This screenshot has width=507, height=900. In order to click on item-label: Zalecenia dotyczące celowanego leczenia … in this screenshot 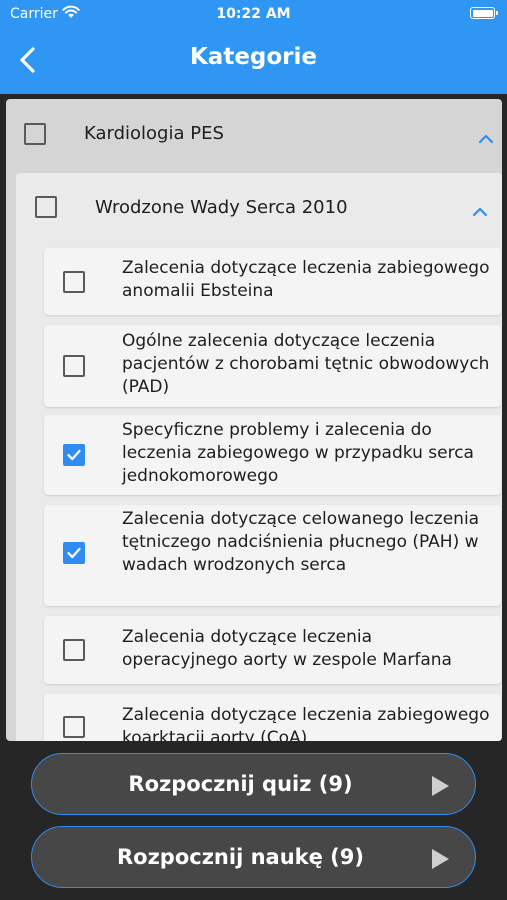, I will do `click(301, 542)`.